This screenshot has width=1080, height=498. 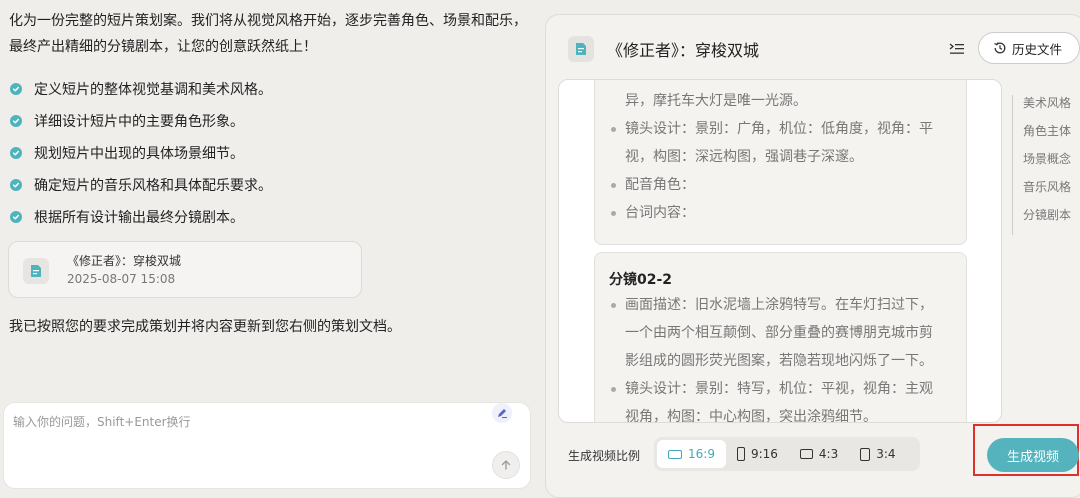 What do you see at coordinates (1037, 49) in the screenshot?
I see `history-files-label: 历史文件` at bounding box center [1037, 49].